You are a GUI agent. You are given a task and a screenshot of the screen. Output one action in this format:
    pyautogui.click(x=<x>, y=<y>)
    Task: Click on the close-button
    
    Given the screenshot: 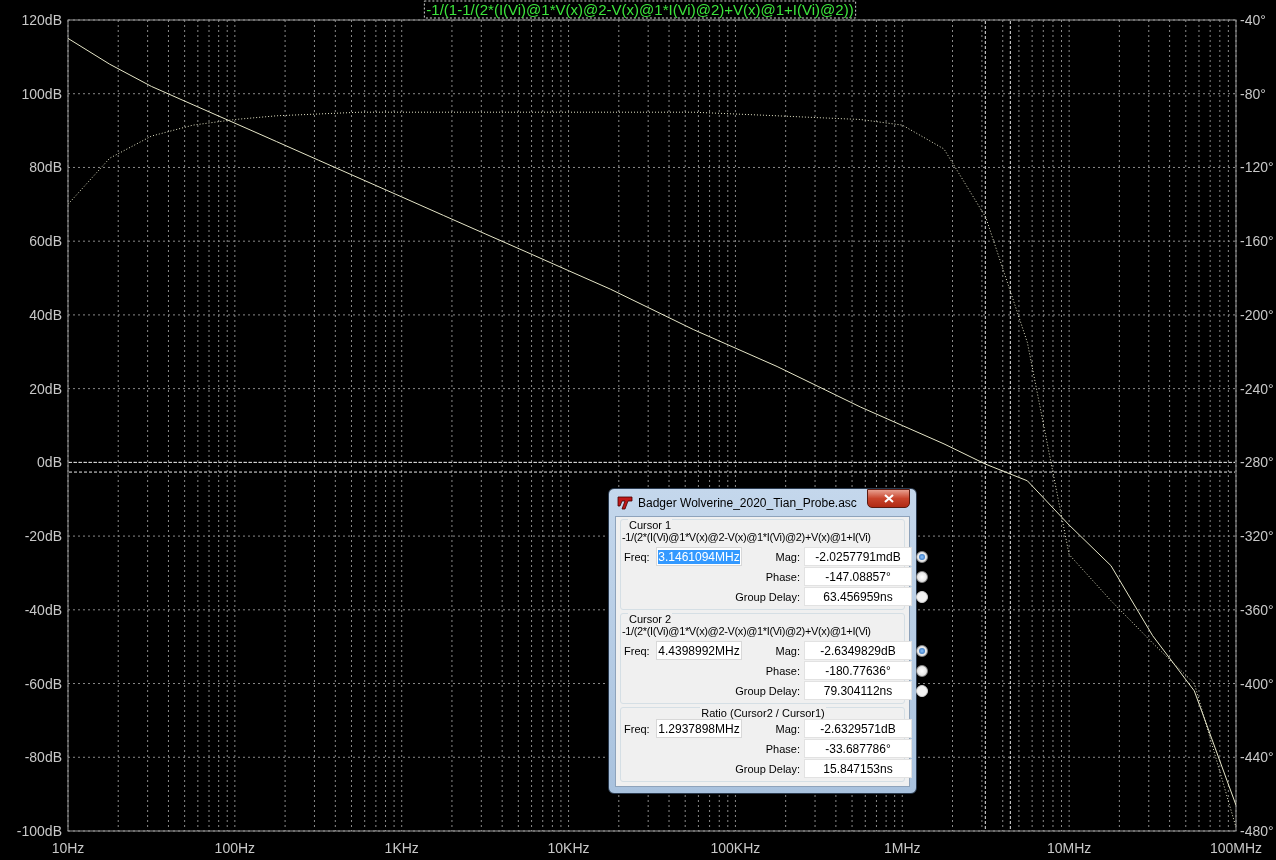 What is the action you would take?
    pyautogui.click(x=888, y=498)
    